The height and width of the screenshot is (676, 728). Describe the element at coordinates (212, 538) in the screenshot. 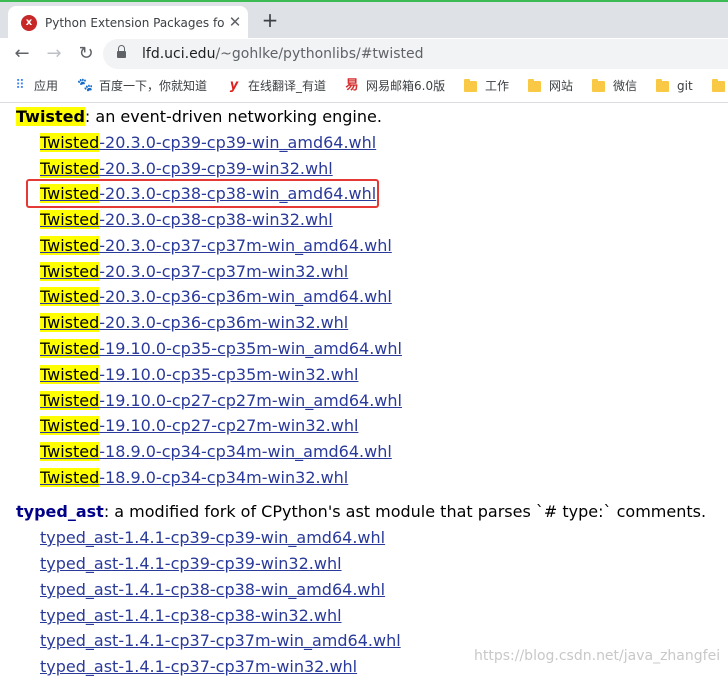

I see `download-link: typed_ast-1.4.1-cp39-cp39-win_amd64.whl` at that location.